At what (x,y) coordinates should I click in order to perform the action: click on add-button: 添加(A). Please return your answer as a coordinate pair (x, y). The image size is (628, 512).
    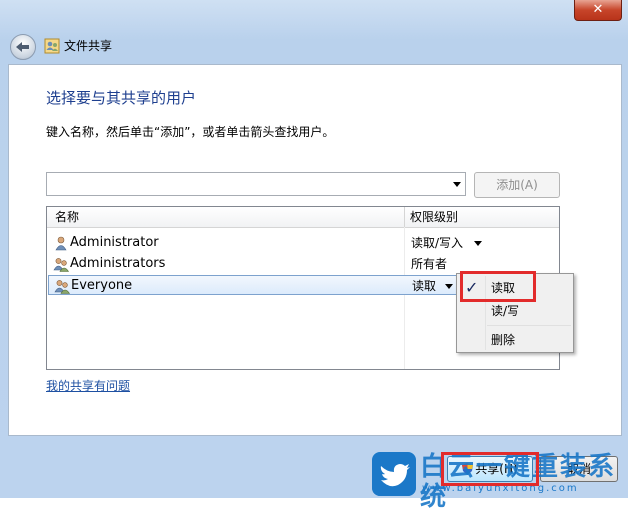
    Looking at the image, I should click on (517, 185).